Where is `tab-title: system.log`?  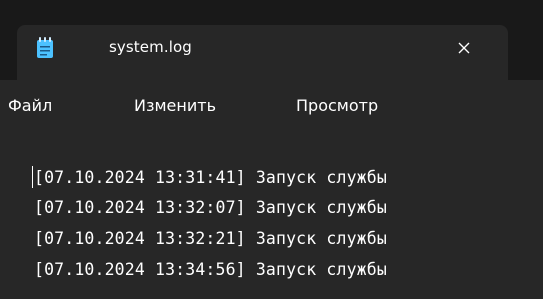 tab-title: system.log is located at coordinates (150, 47).